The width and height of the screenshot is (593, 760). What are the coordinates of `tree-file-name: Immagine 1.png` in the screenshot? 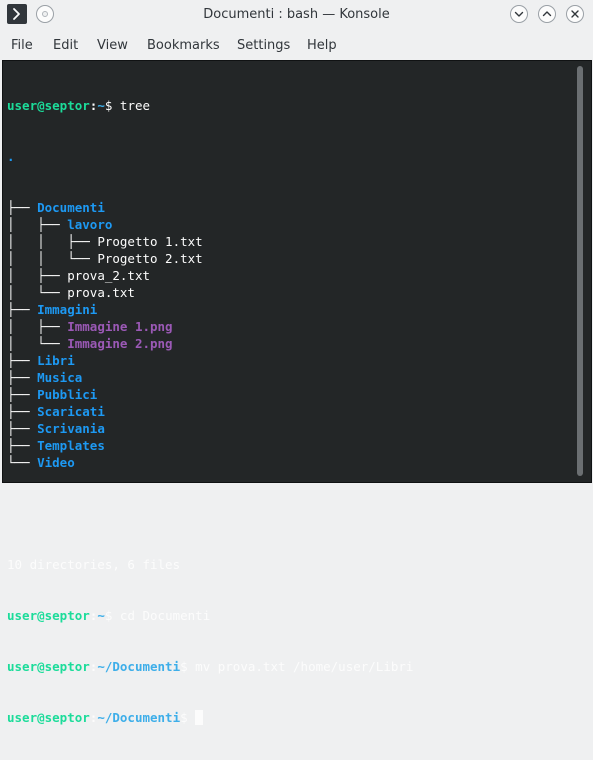 It's located at (120, 326).